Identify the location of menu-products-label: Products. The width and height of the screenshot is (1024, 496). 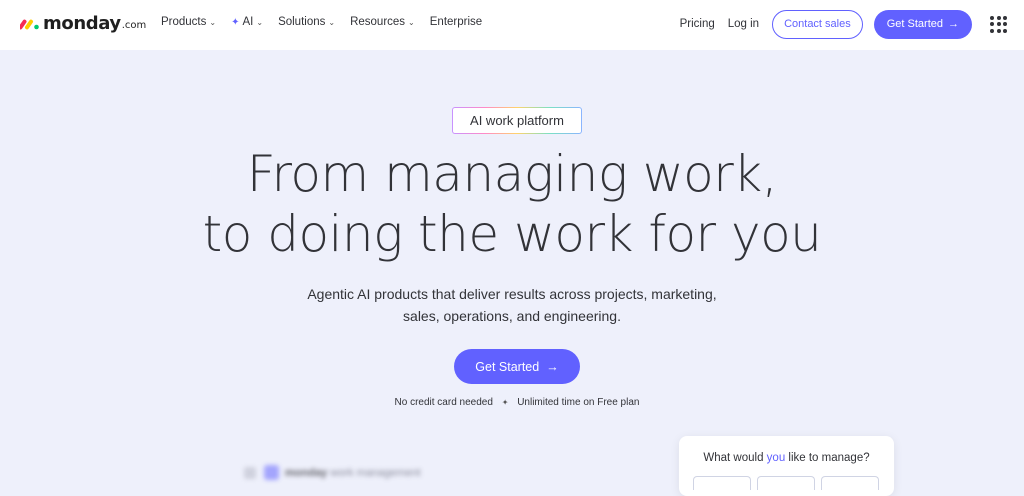
(184, 22).